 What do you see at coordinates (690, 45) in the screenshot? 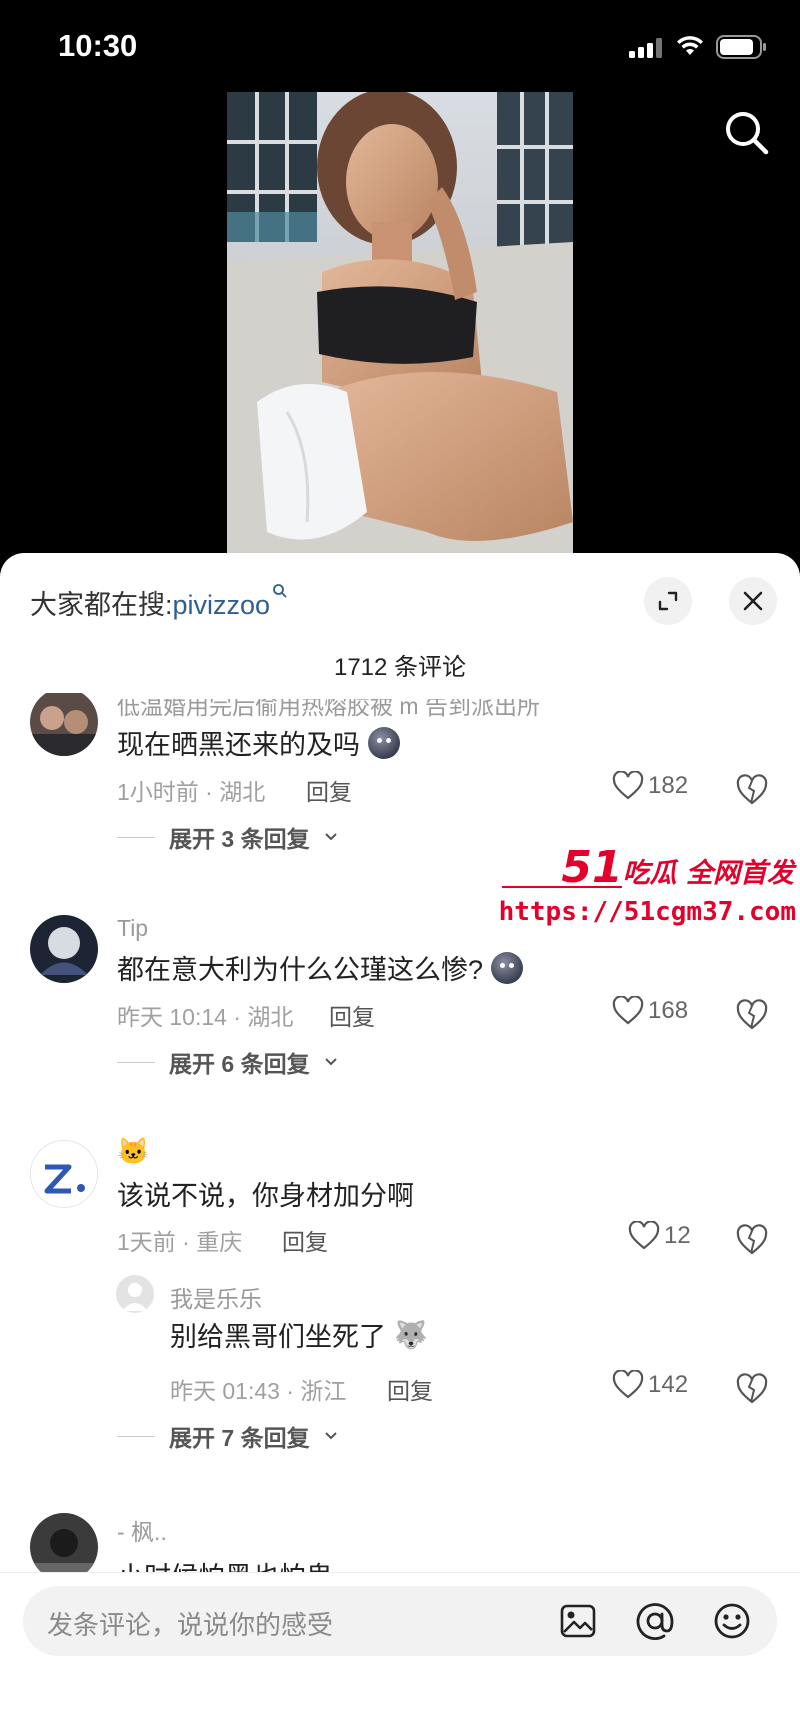
I see `wifi-icon` at bounding box center [690, 45].